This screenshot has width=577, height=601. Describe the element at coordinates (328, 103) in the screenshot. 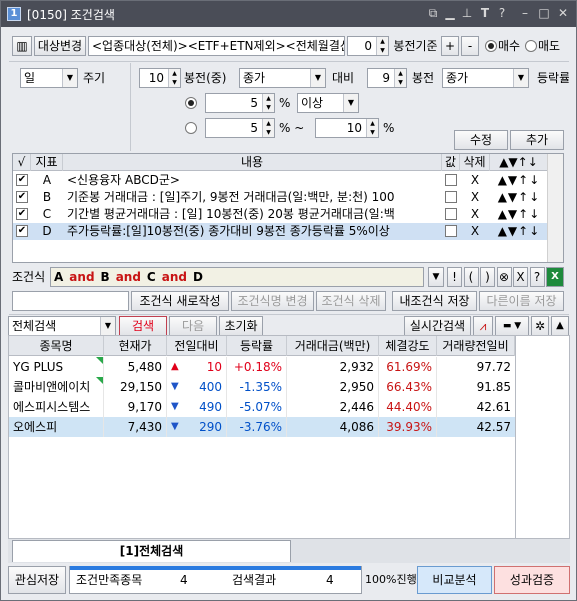

I see `above-select: 이상 ▼` at that location.